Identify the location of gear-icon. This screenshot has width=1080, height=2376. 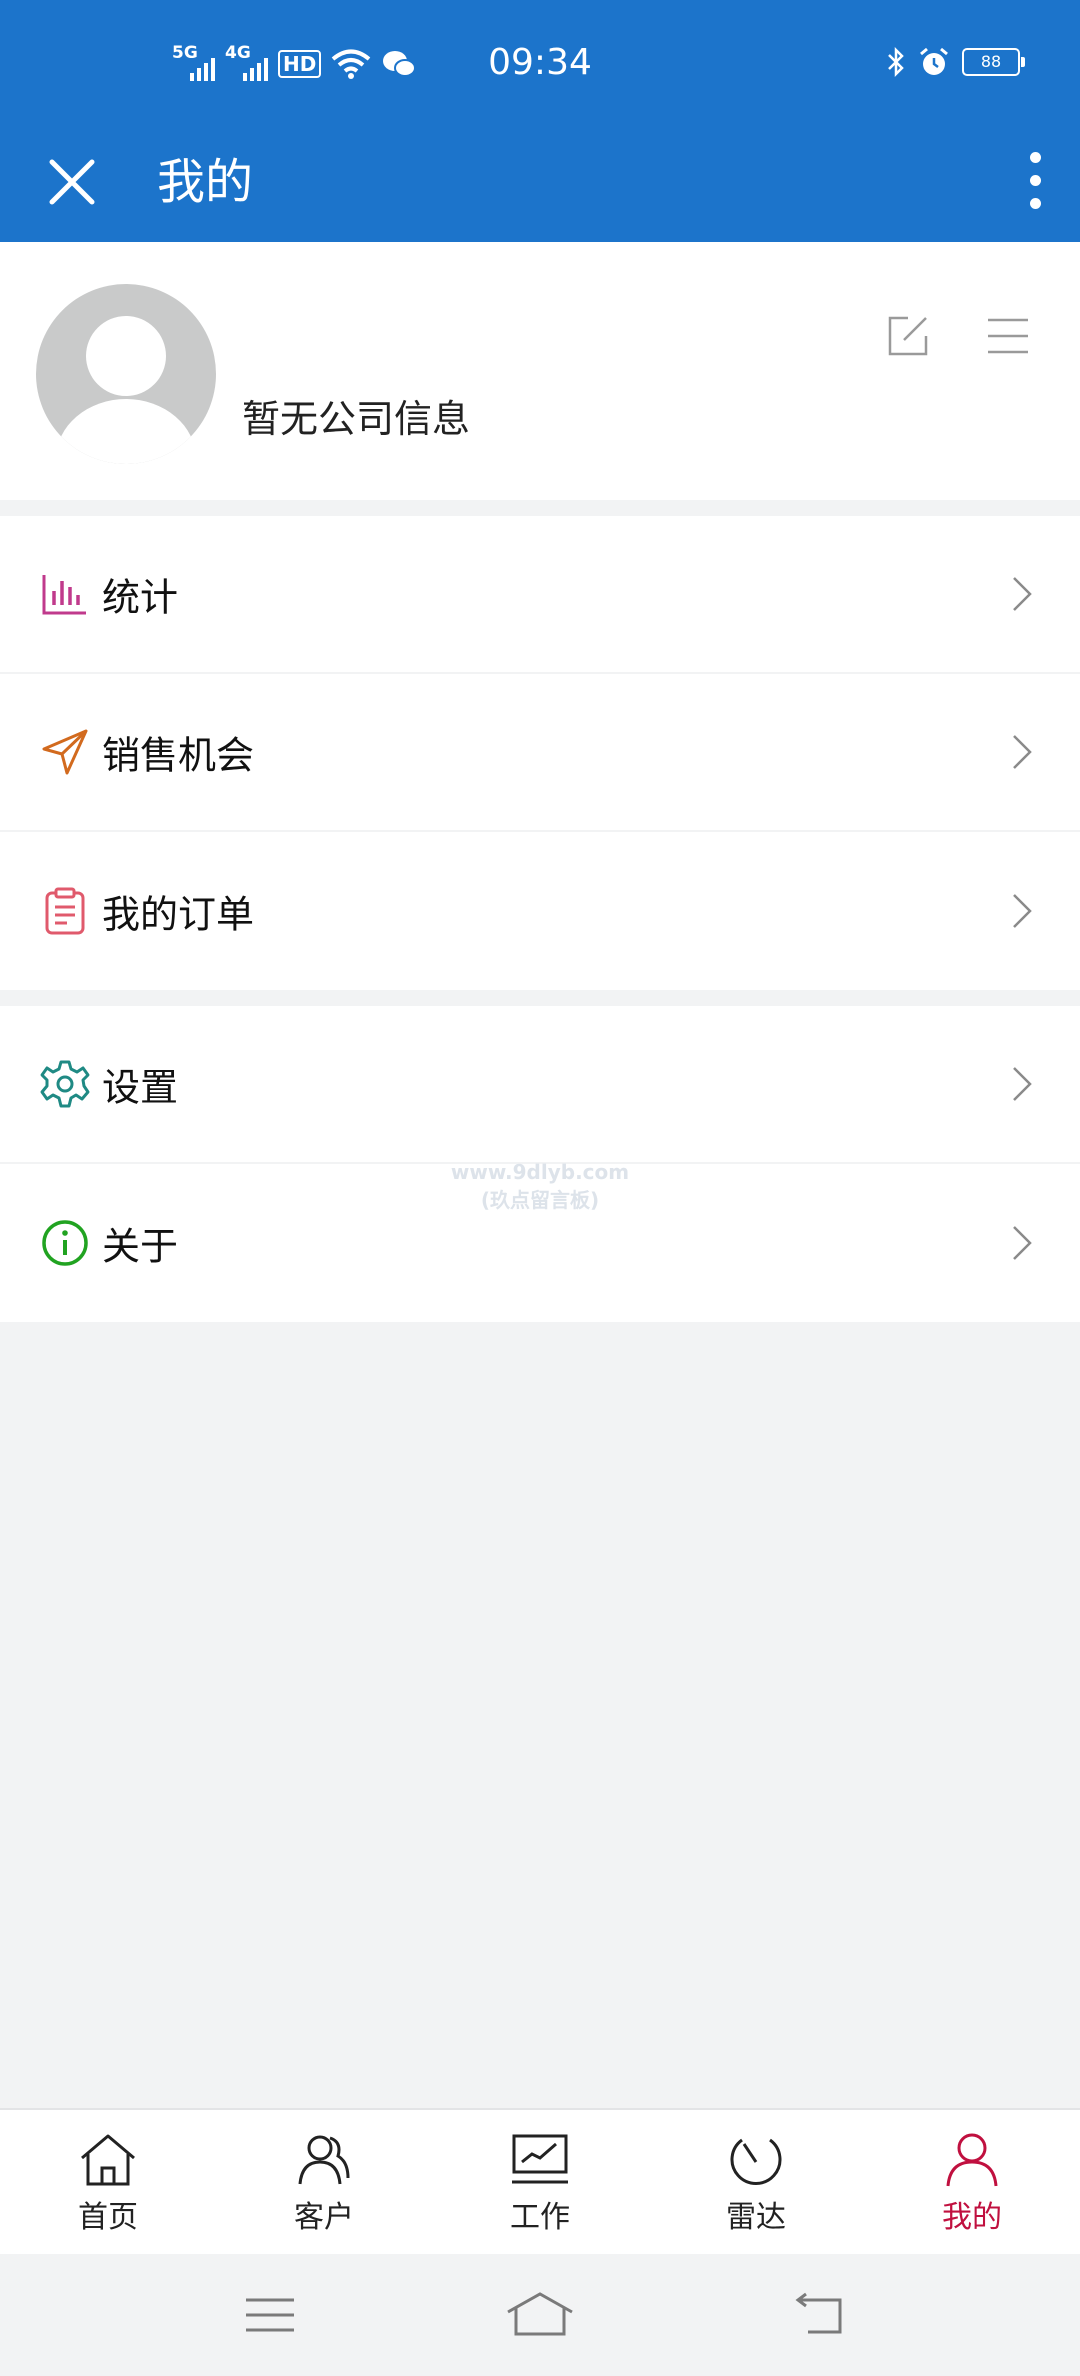
(65, 1084).